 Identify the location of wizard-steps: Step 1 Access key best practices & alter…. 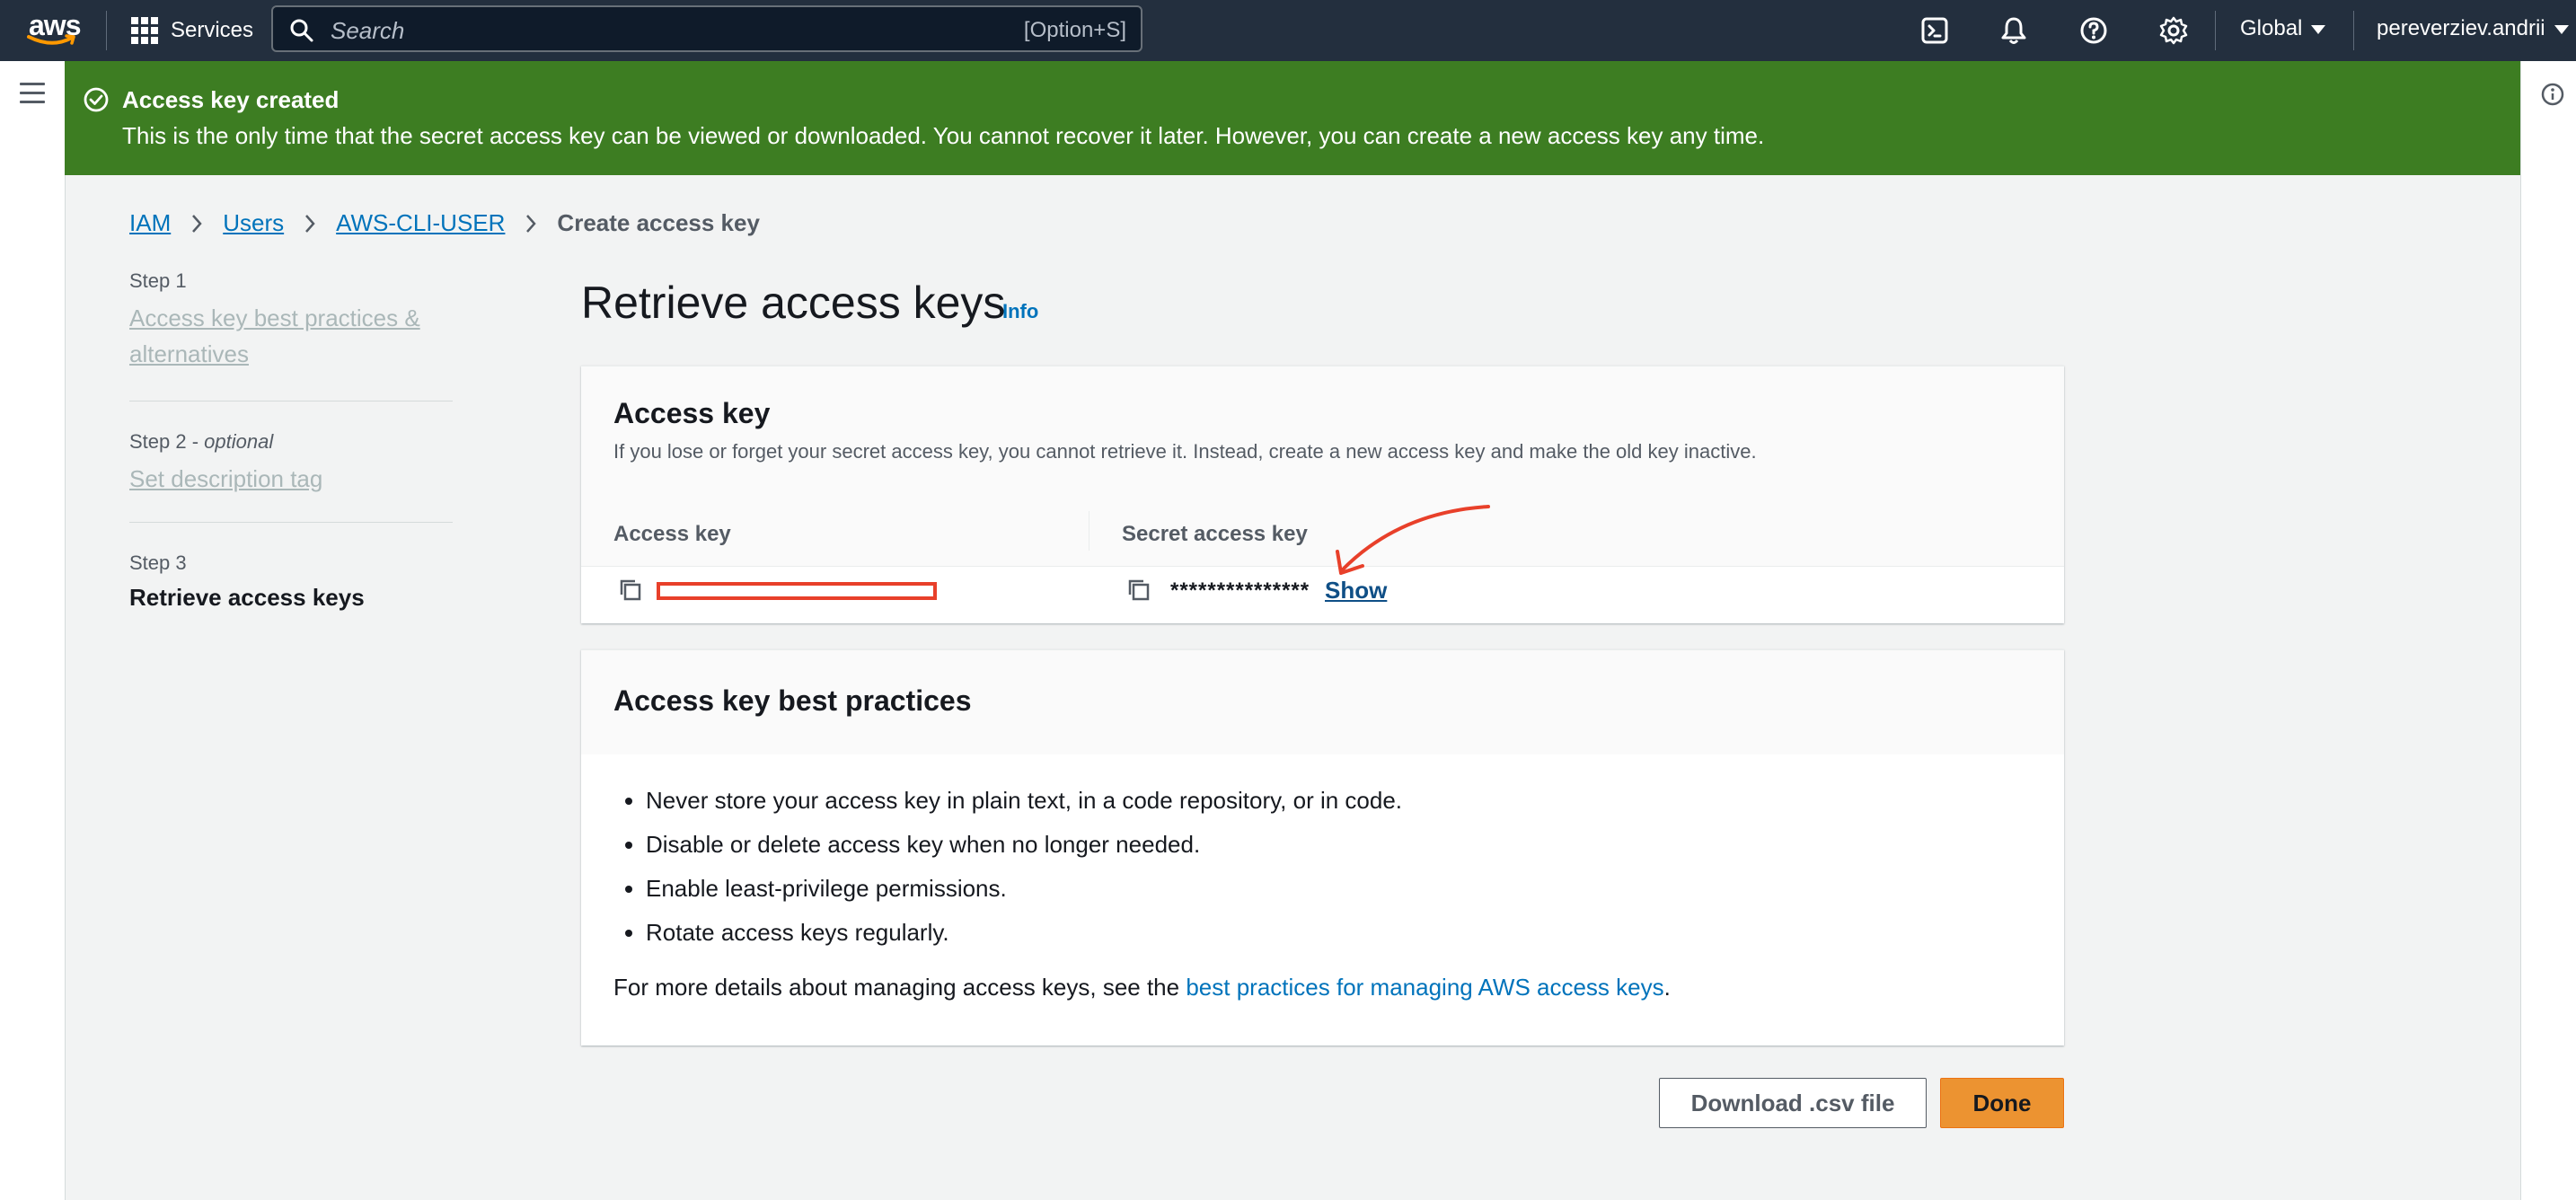
(291, 440).